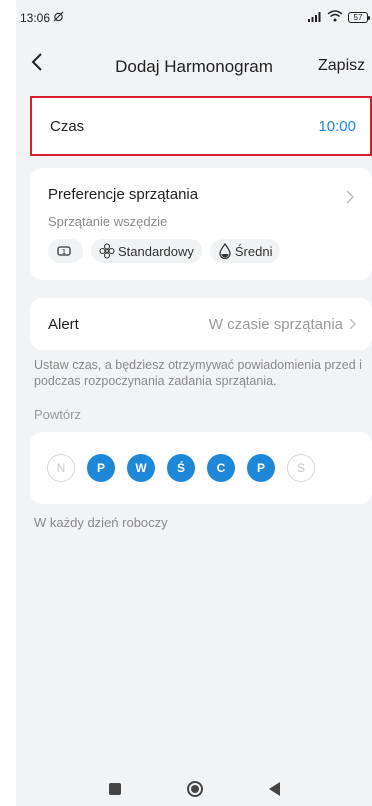  I want to click on alert-value: W czasie sprzątania, so click(275, 324).